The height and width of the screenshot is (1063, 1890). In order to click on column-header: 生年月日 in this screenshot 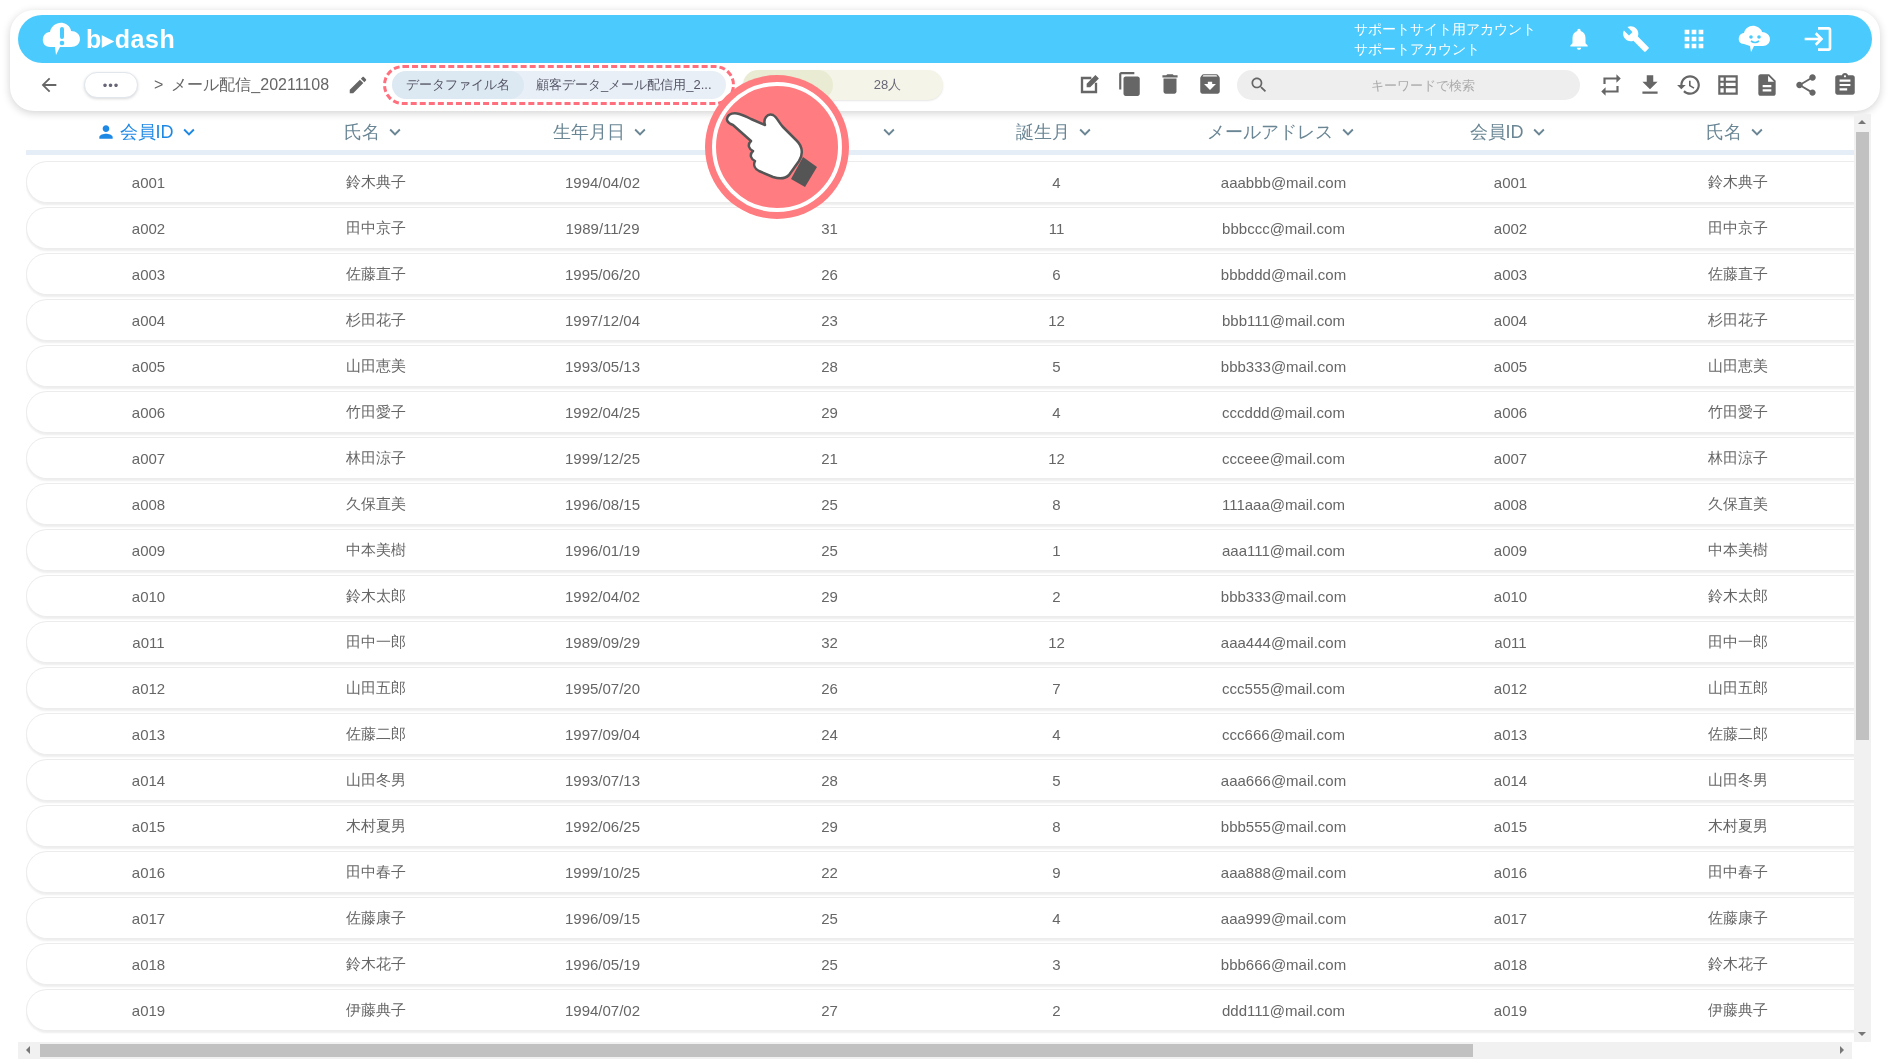, I will do `click(601, 132)`.